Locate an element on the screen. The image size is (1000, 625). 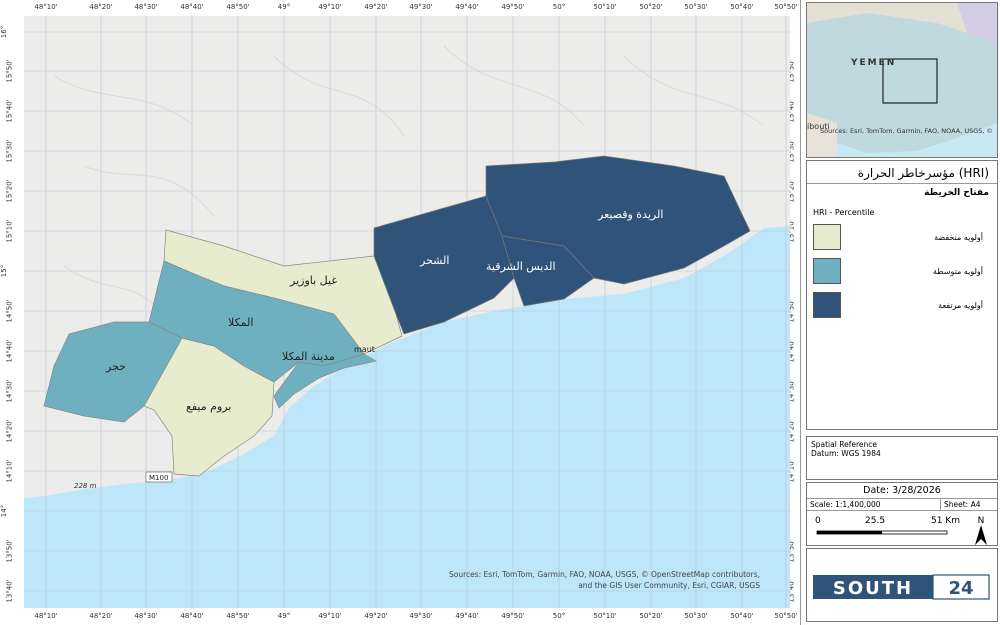
legend-item: أولويه متوسطة is located at coordinates (901, 271).